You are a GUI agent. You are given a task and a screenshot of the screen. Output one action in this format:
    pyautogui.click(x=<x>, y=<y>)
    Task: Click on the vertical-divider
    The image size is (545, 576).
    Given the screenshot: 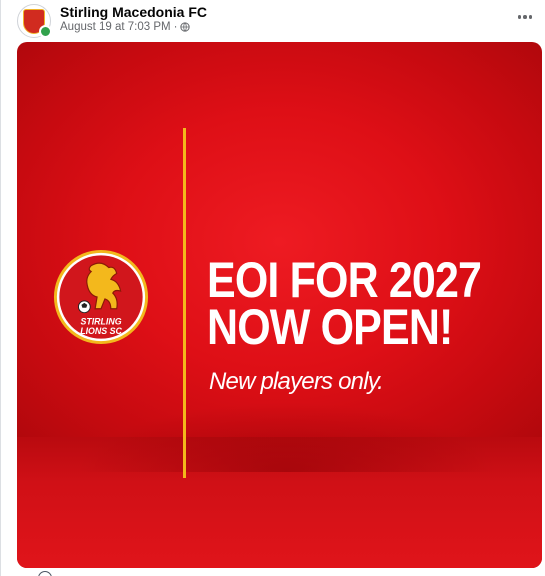 What is the action you would take?
    pyautogui.click(x=184, y=303)
    